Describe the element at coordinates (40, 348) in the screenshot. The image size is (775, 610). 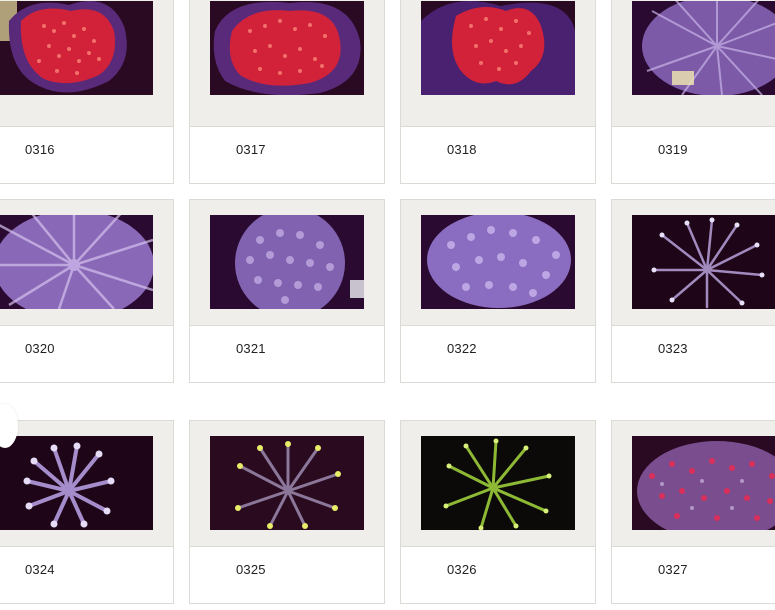
I see `coral-id-label: 0320` at that location.